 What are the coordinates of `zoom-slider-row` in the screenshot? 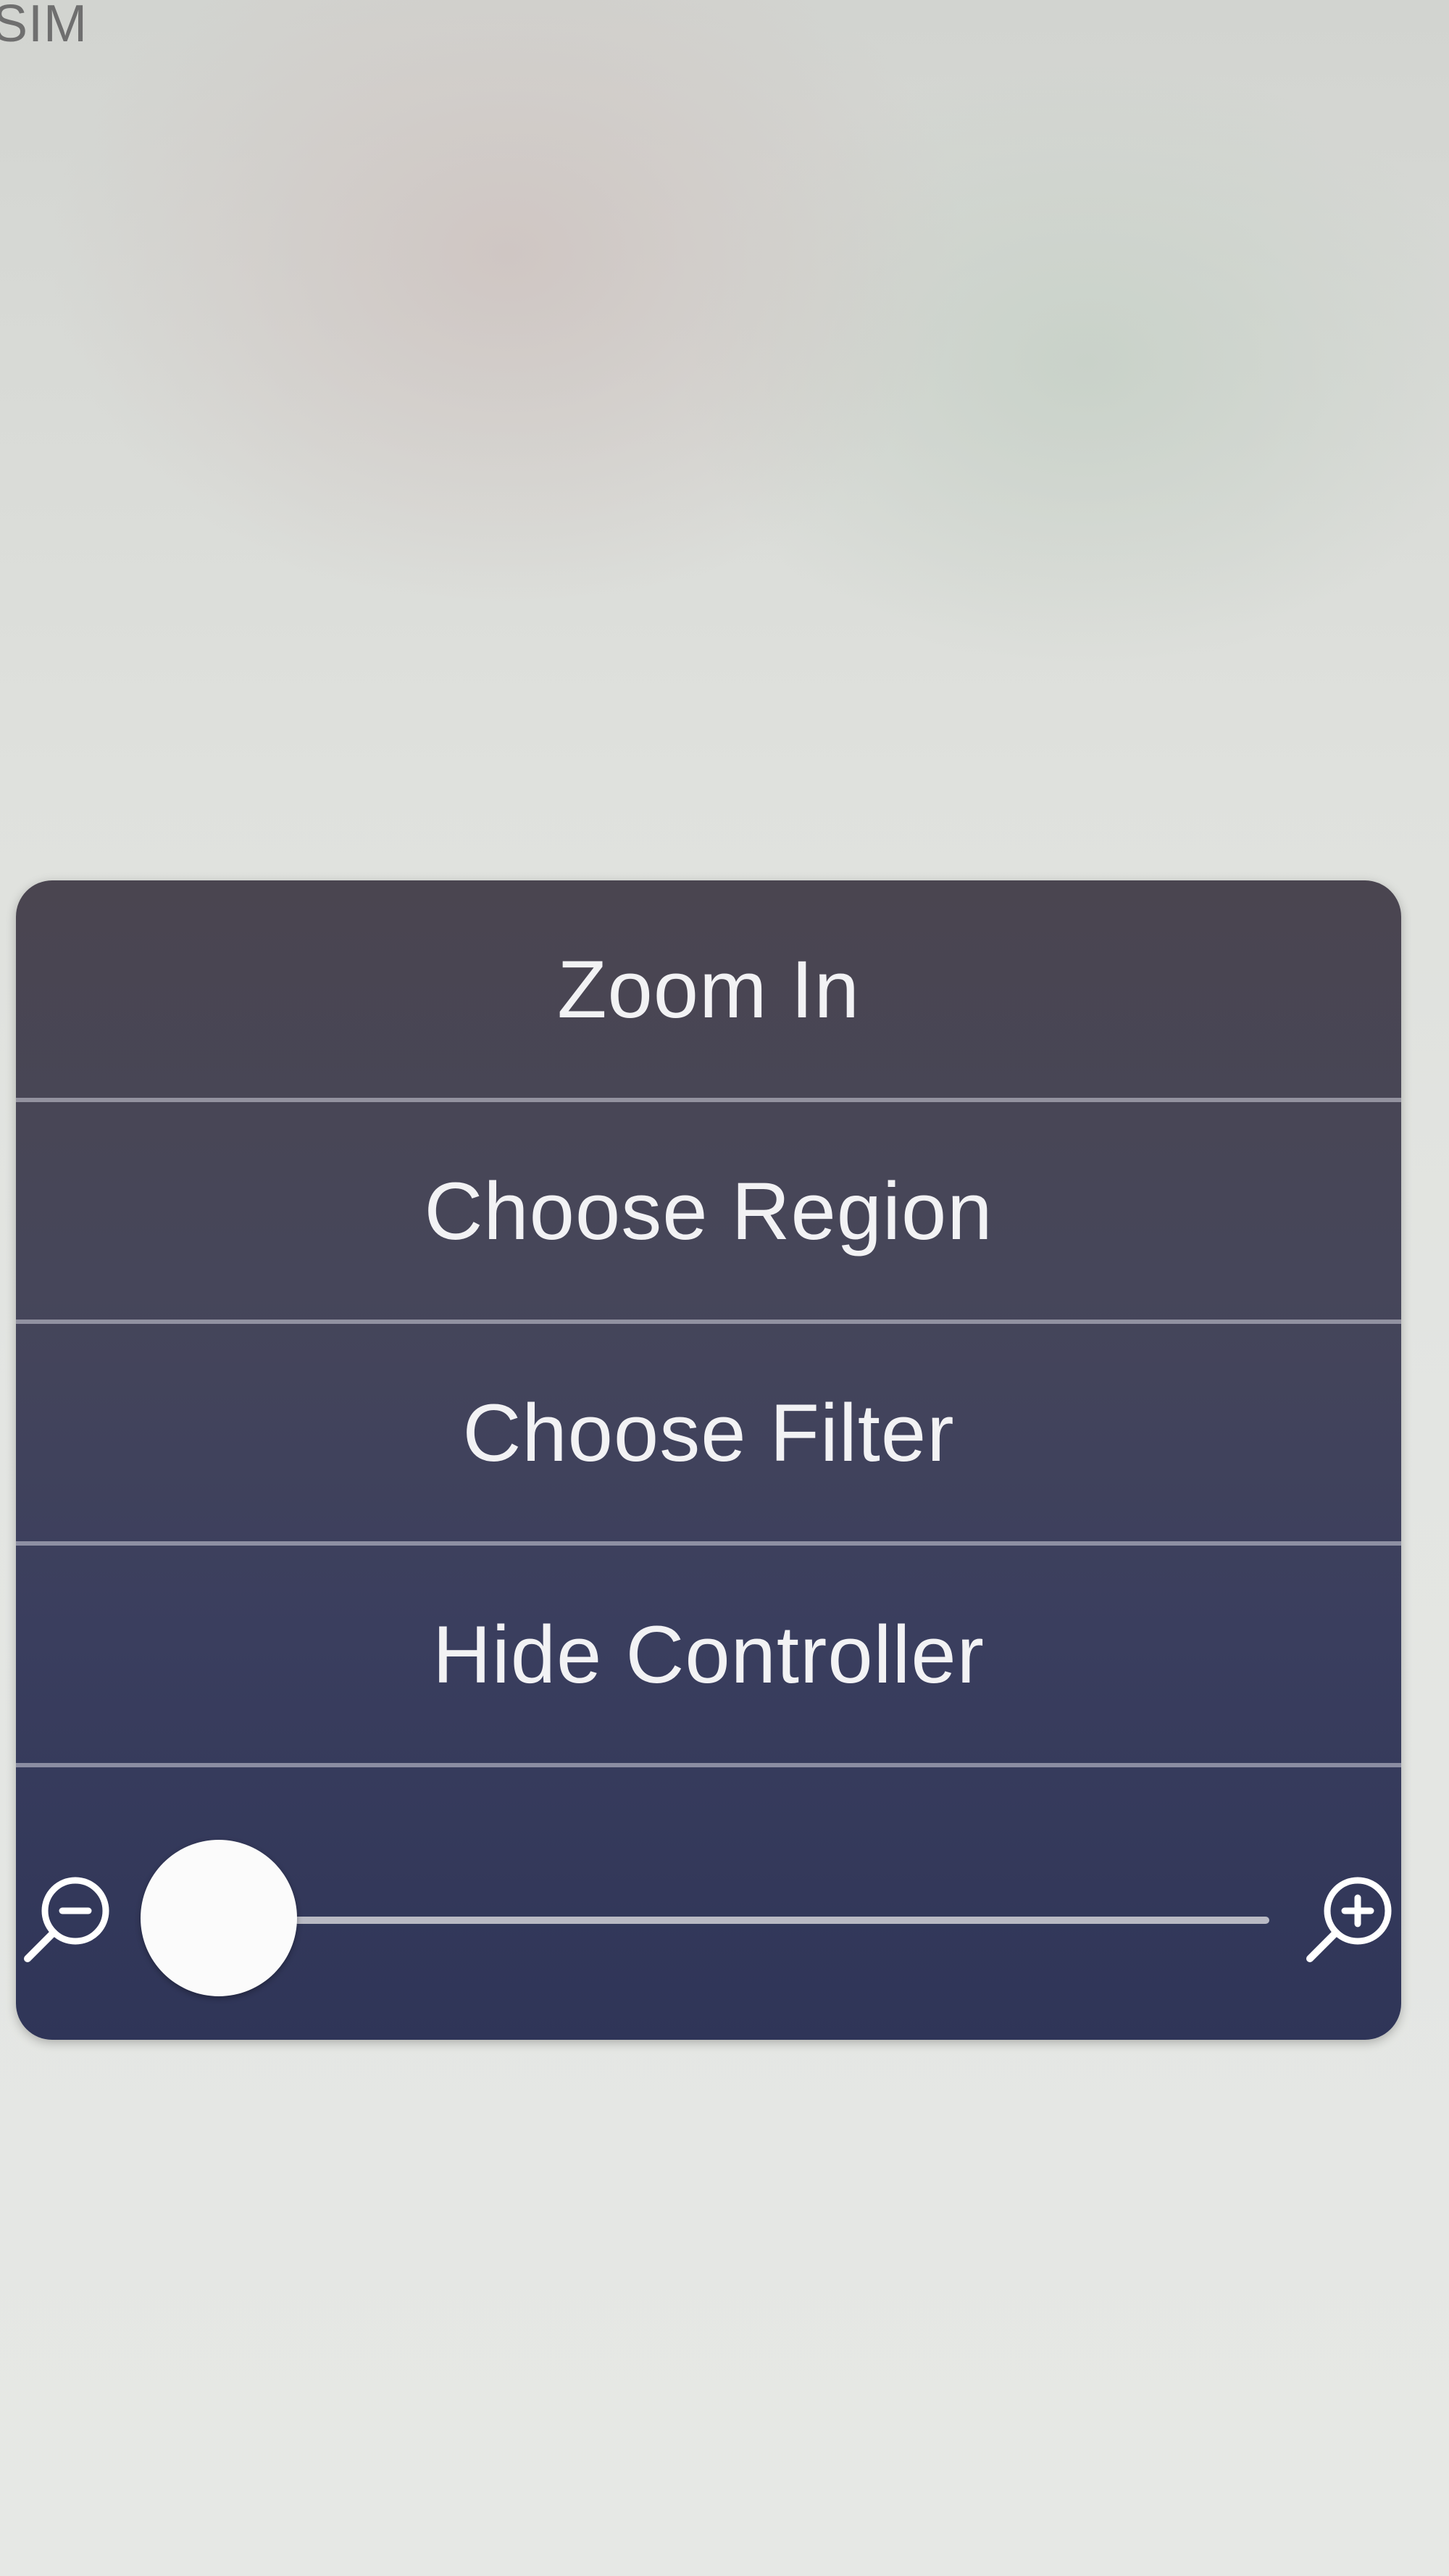 It's located at (708, 1903).